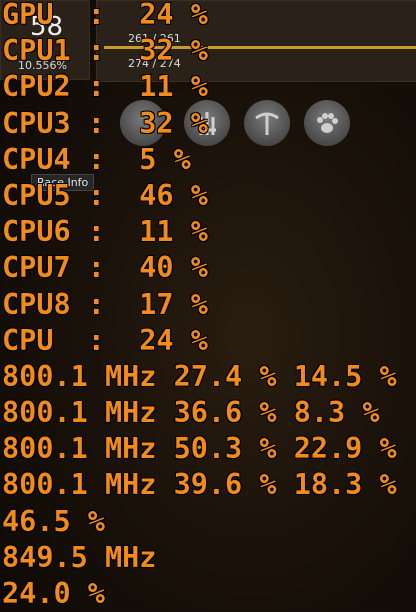 The height and width of the screenshot is (612, 416). Describe the element at coordinates (105, 340) in the screenshot. I see `cpu-total-usage-line: CPU : 24 %` at that location.